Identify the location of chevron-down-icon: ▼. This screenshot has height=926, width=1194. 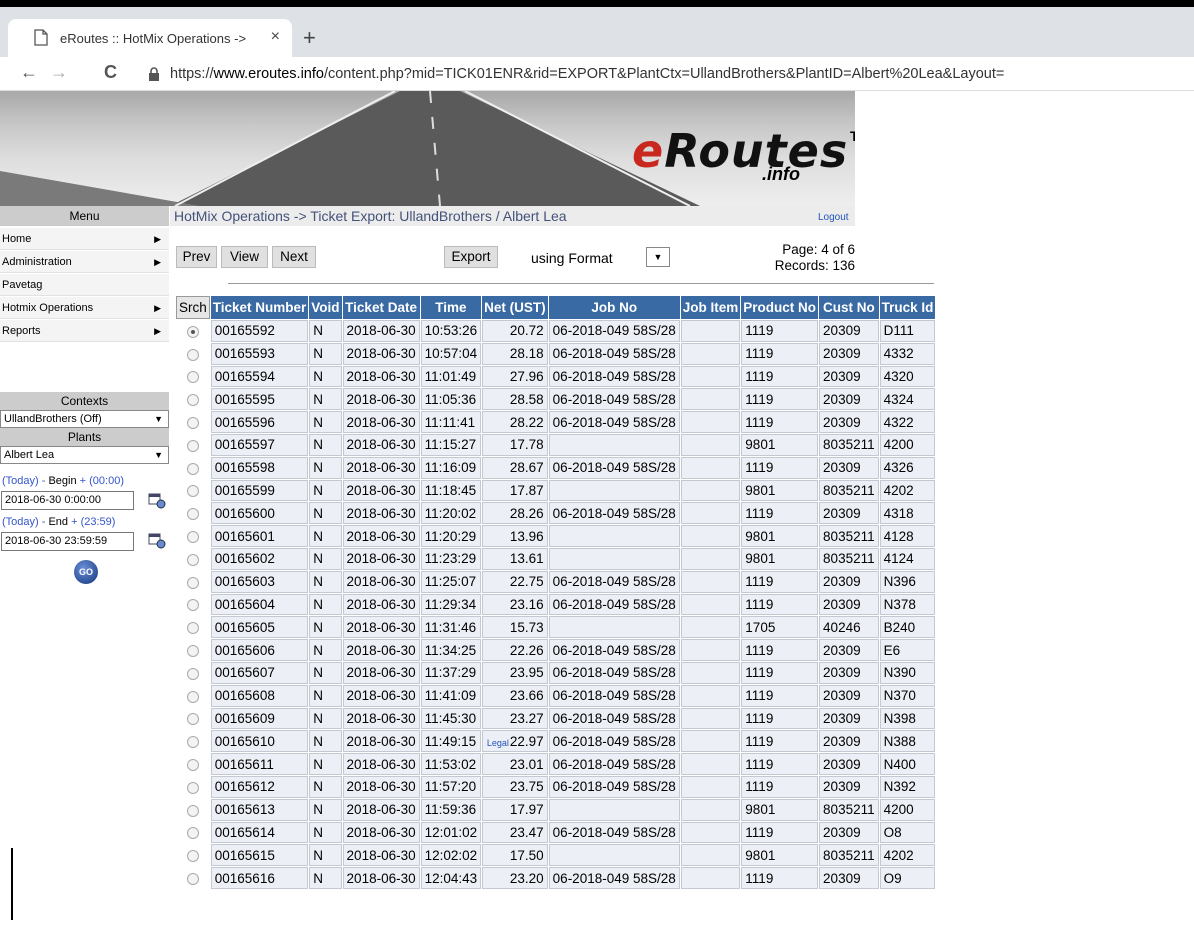
(658, 257).